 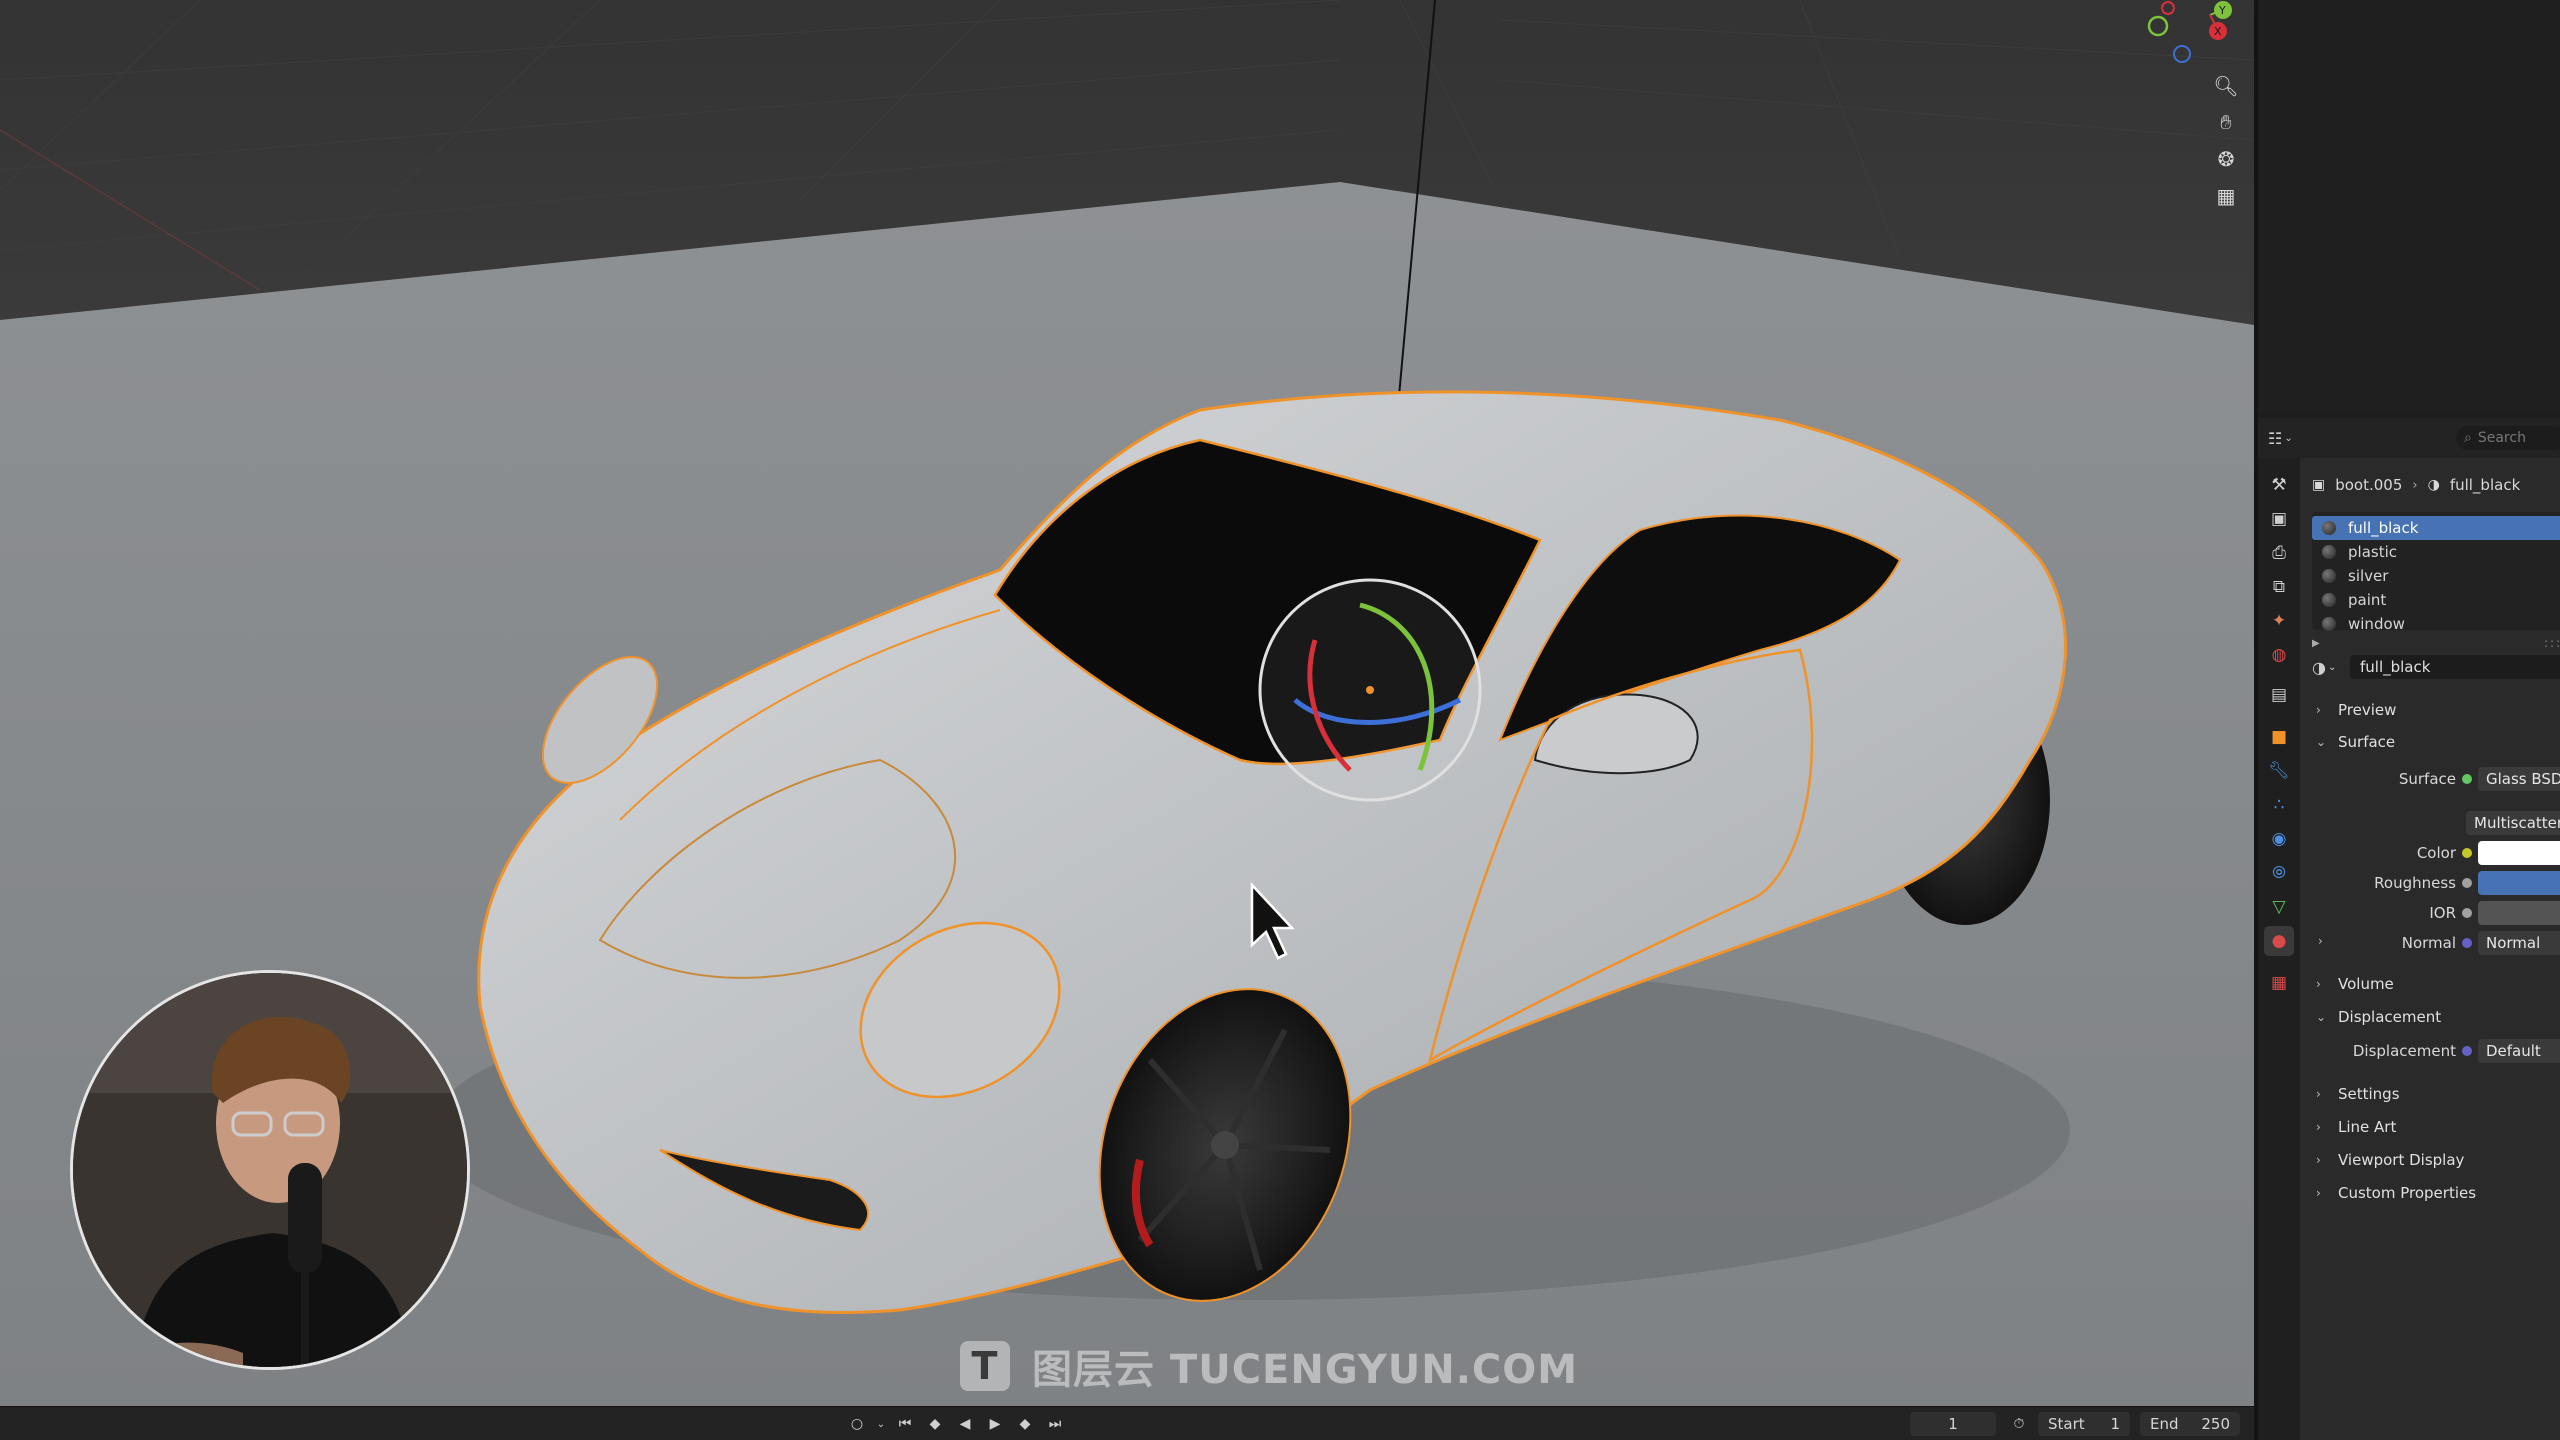 I want to click on list-item: paint, so click(x=2436, y=600).